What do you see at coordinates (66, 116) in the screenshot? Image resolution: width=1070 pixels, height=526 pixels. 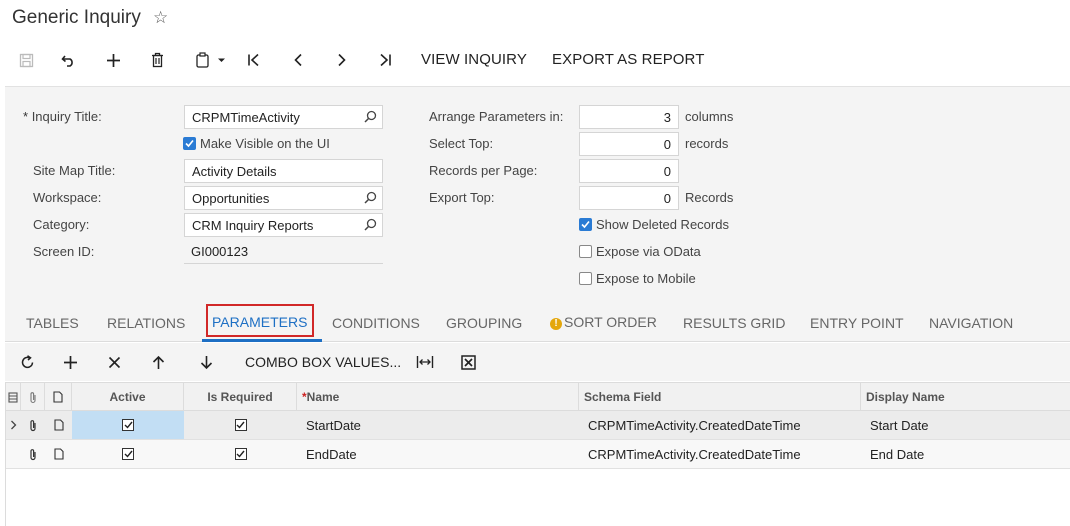 I see `inquiry-title-label-text: Inquiry Title:` at bounding box center [66, 116].